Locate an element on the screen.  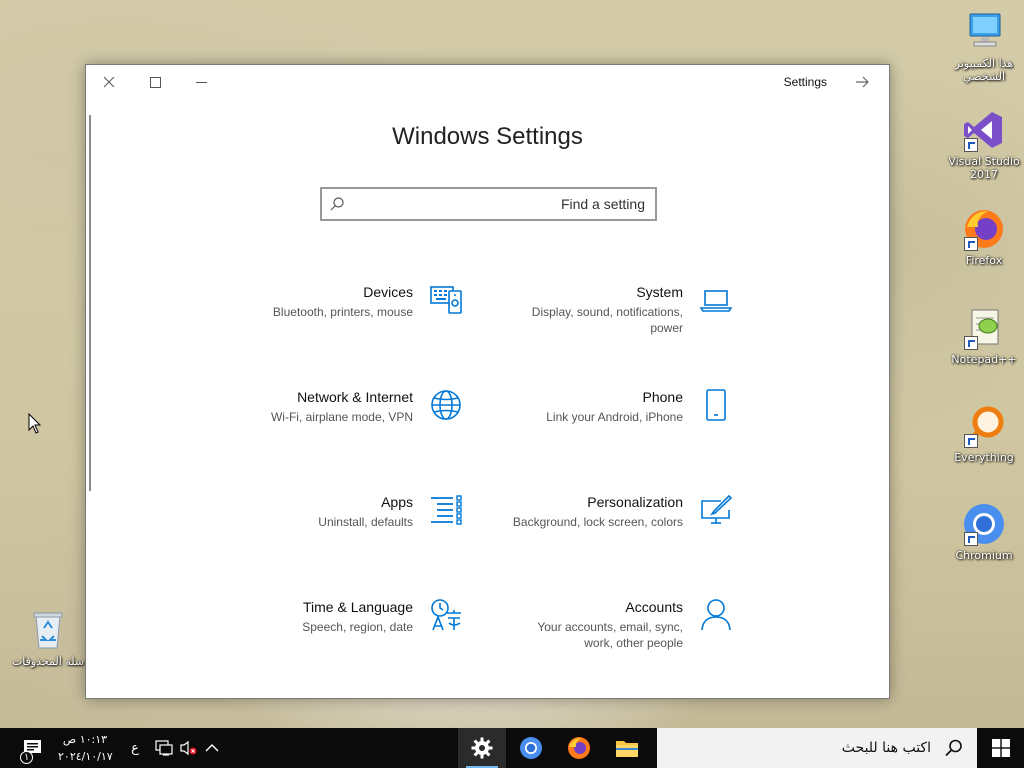
desktop-icon-recycle-bin: سلة المحذوفات is located at coordinates (48, 638).